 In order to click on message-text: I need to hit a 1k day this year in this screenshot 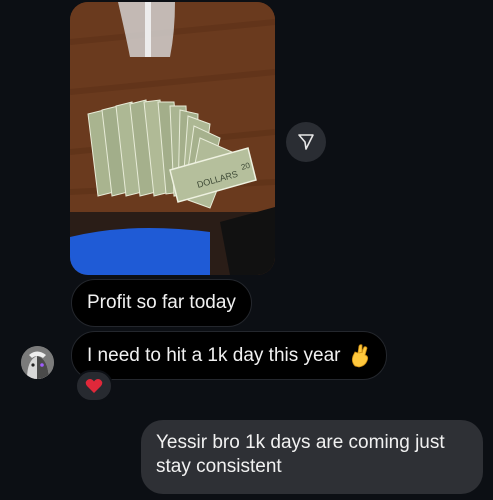, I will do `click(214, 355)`.